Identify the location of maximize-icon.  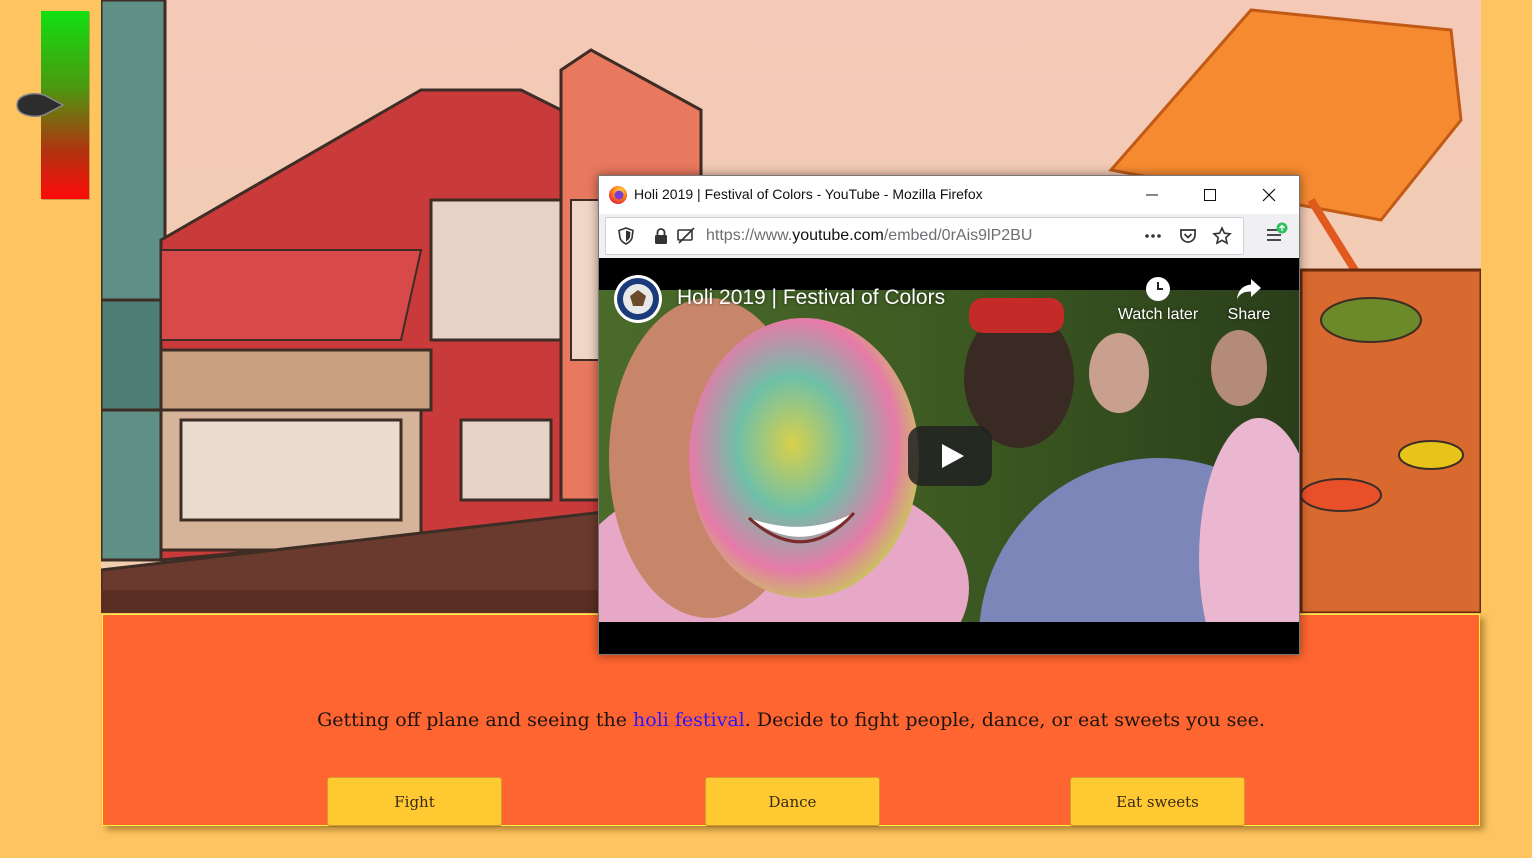
(1210, 195).